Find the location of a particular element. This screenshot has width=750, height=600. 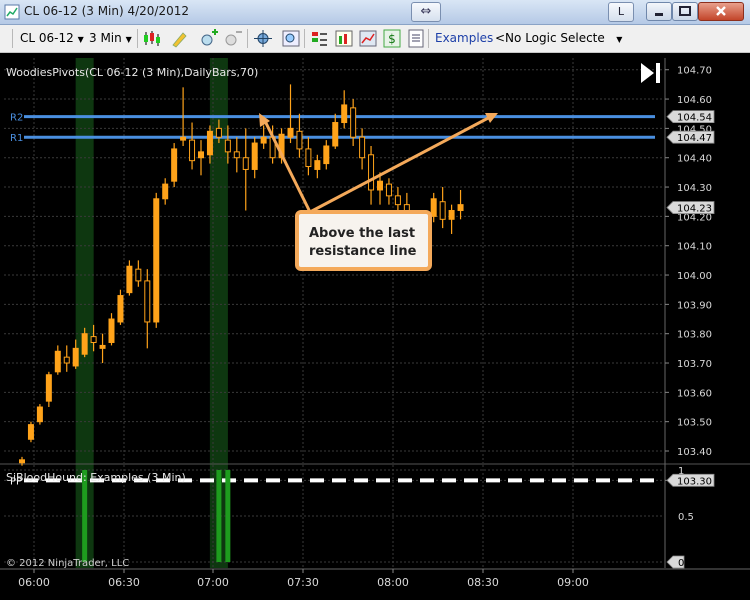

maximize-button is located at coordinates (685, 11).